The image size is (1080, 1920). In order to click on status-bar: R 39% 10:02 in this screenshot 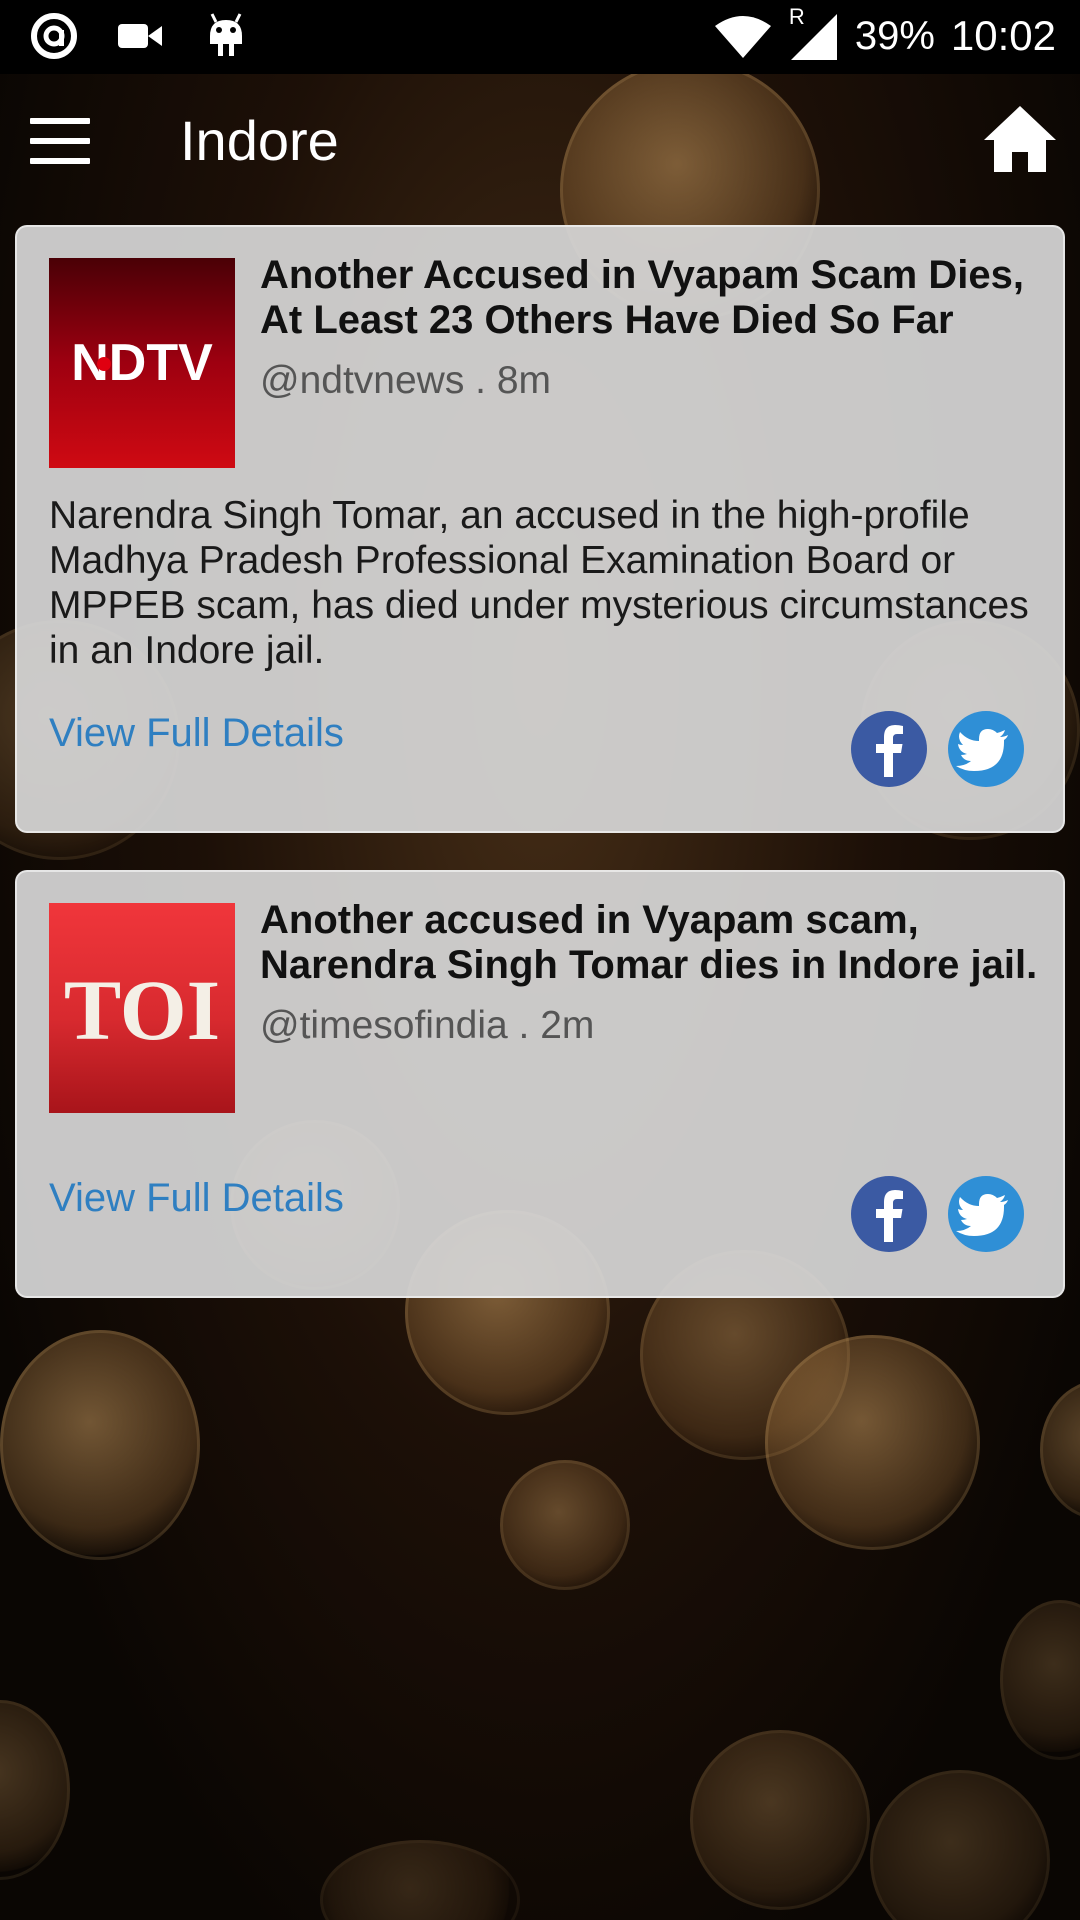, I will do `click(540, 37)`.